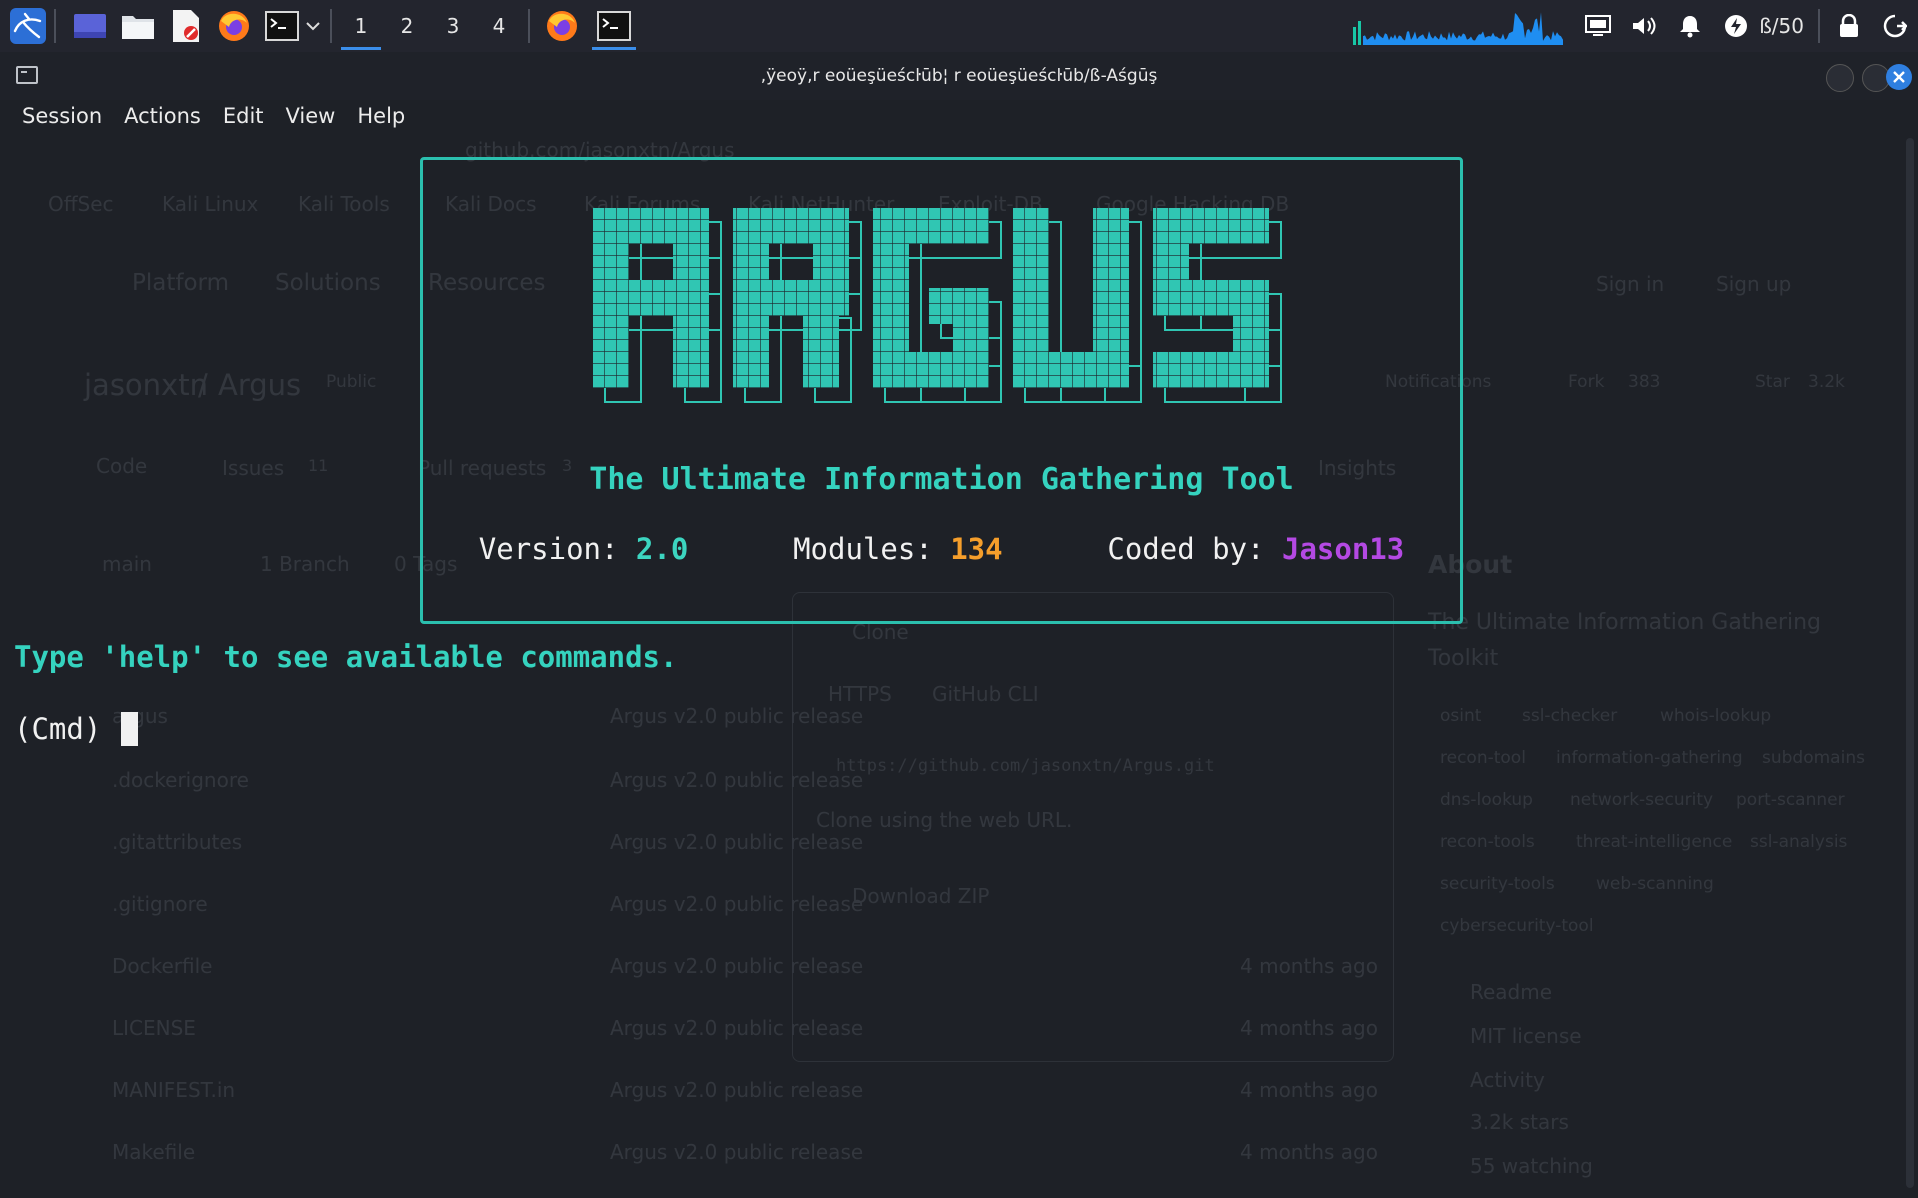 The image size is (1918, 1198). I want to click on battery-status: ß/50, so click(1781, 26).